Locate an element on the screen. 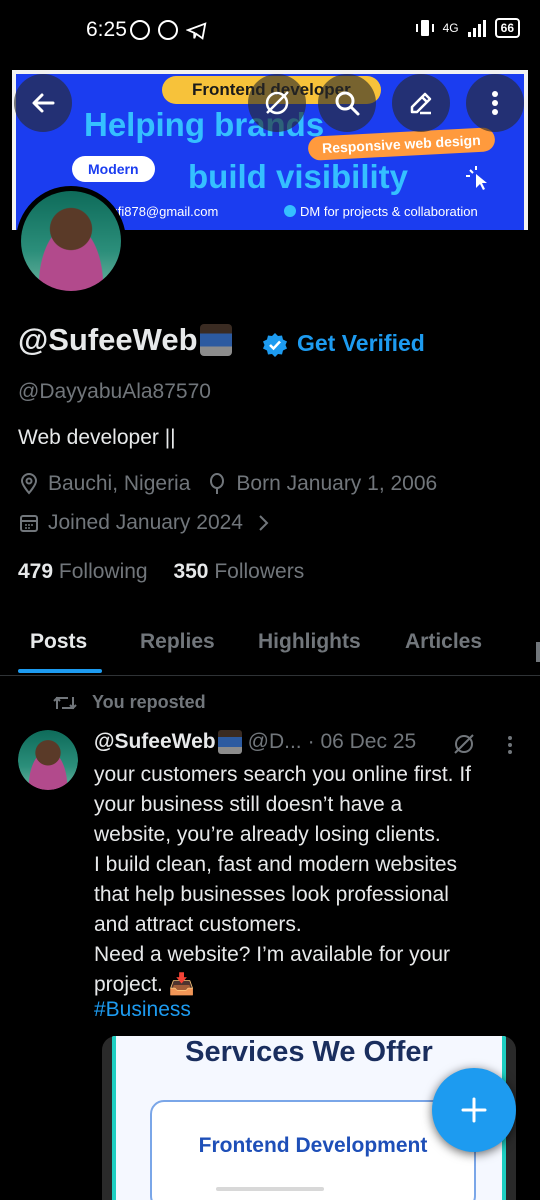  post-author-avatar is located at coordinates (48, 760).